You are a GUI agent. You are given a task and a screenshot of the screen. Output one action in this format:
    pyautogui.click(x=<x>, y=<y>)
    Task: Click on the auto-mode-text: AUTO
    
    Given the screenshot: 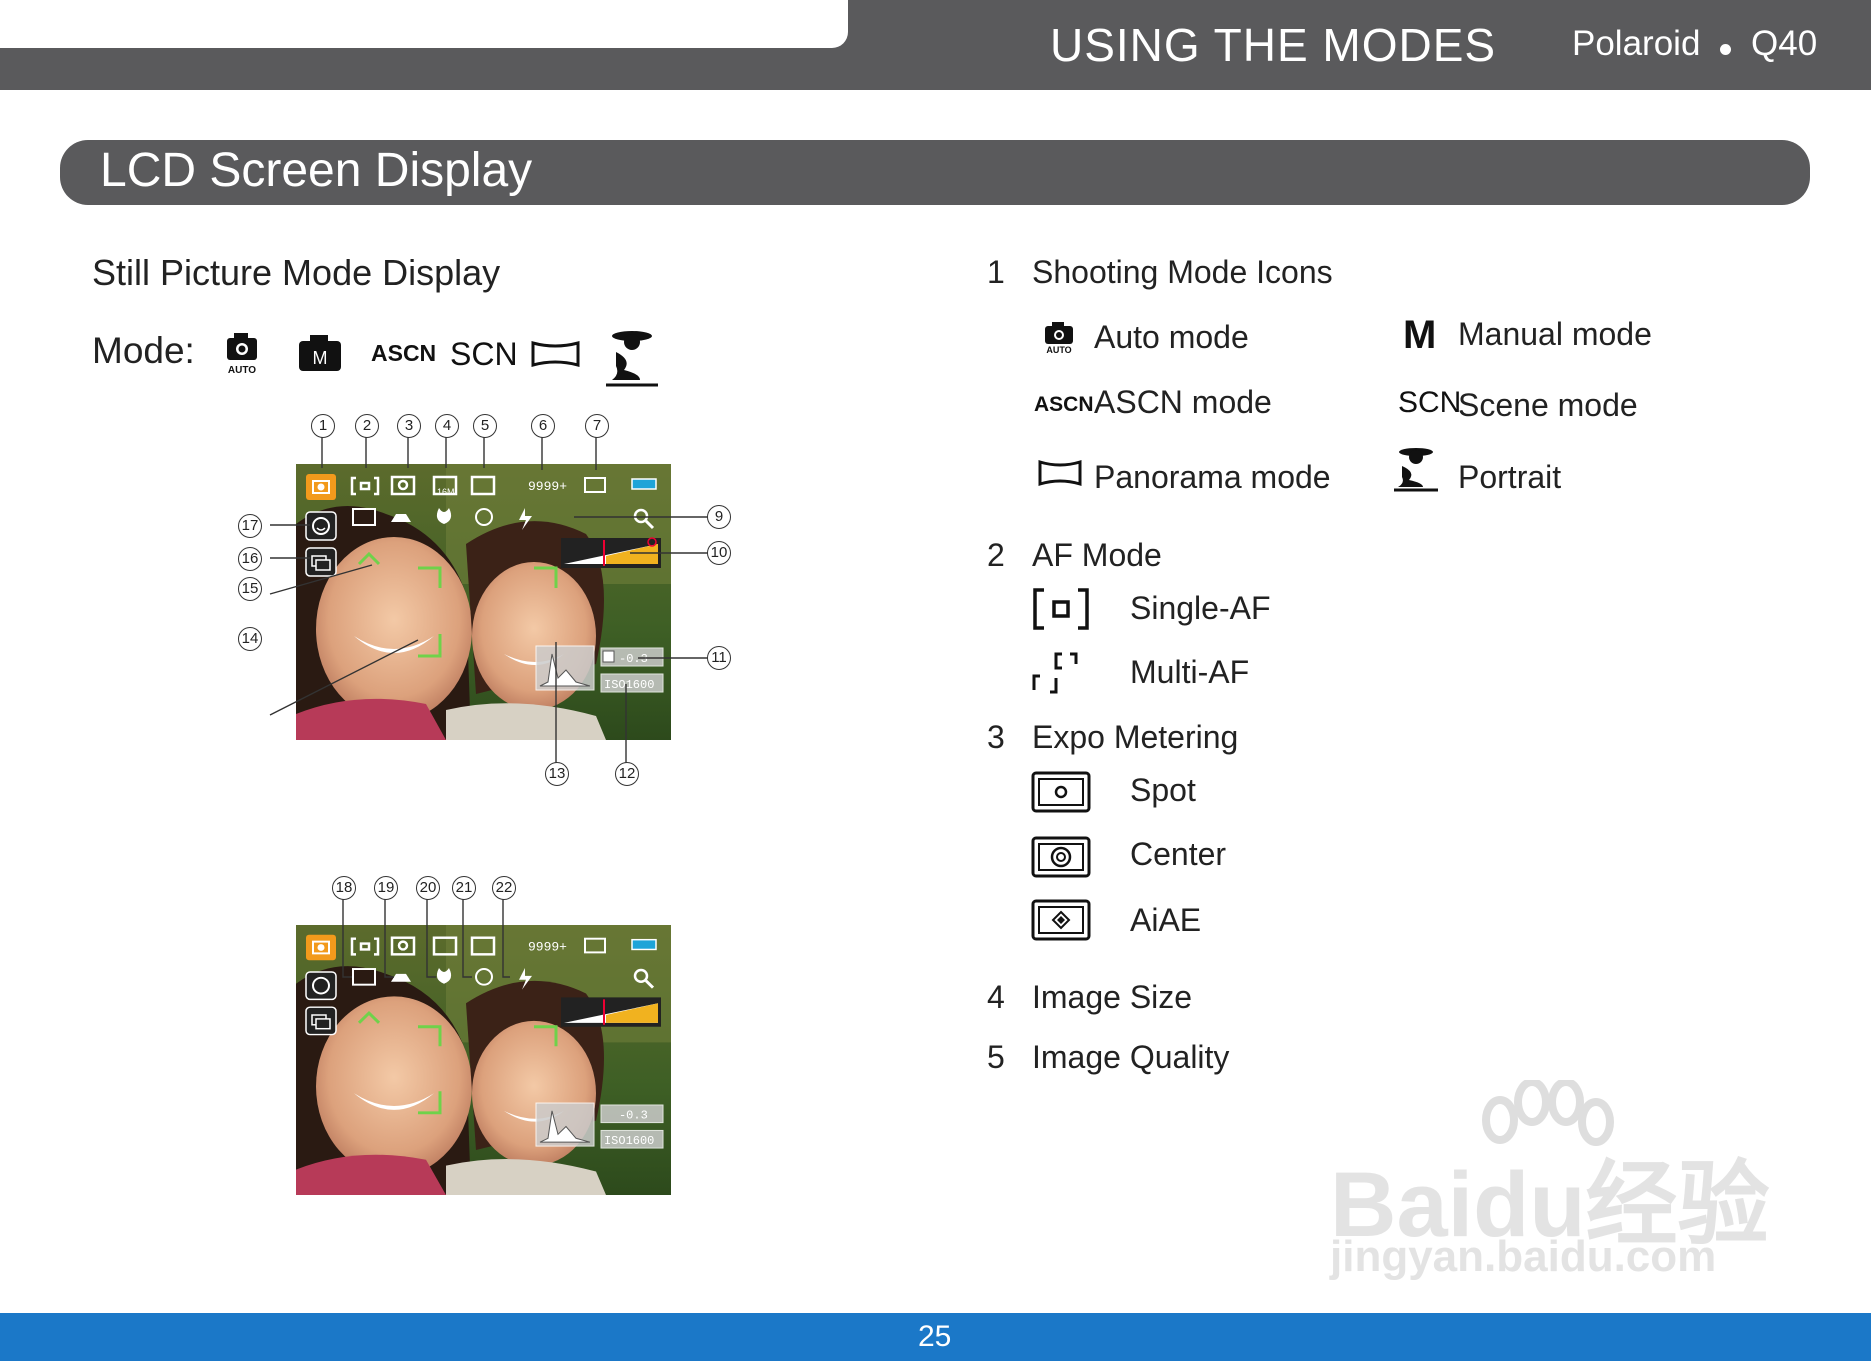 What is the action you would take?
    pyautogui.click(x=1058, y=349)
    